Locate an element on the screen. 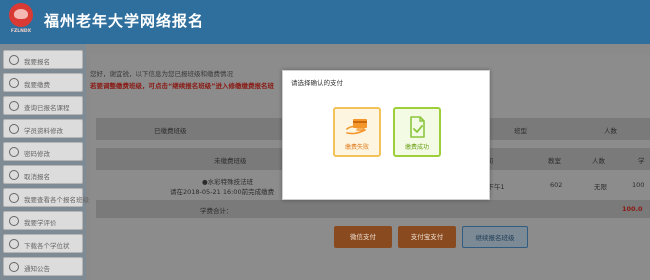 This screenshot has width=650, height=280. payment-success-option: 缴费成功 is located at coordinates (417, 132).